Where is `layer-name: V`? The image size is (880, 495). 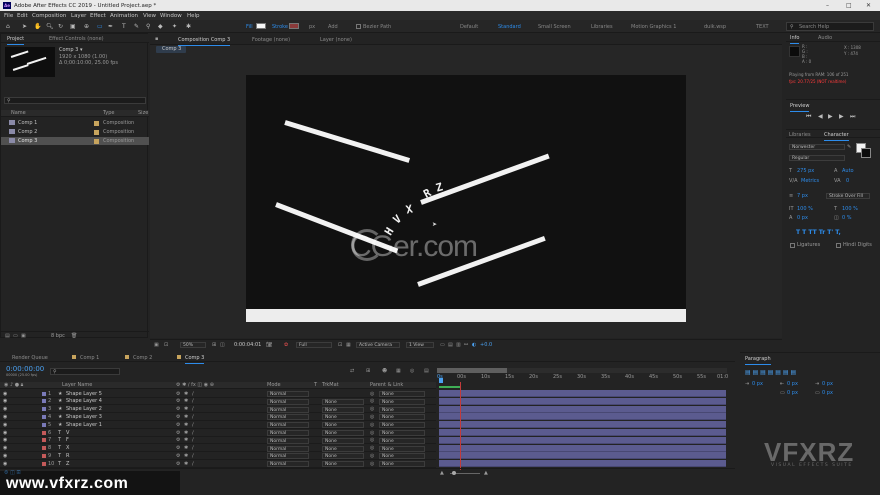
layer-name: V is located at coordinates (67, 433).